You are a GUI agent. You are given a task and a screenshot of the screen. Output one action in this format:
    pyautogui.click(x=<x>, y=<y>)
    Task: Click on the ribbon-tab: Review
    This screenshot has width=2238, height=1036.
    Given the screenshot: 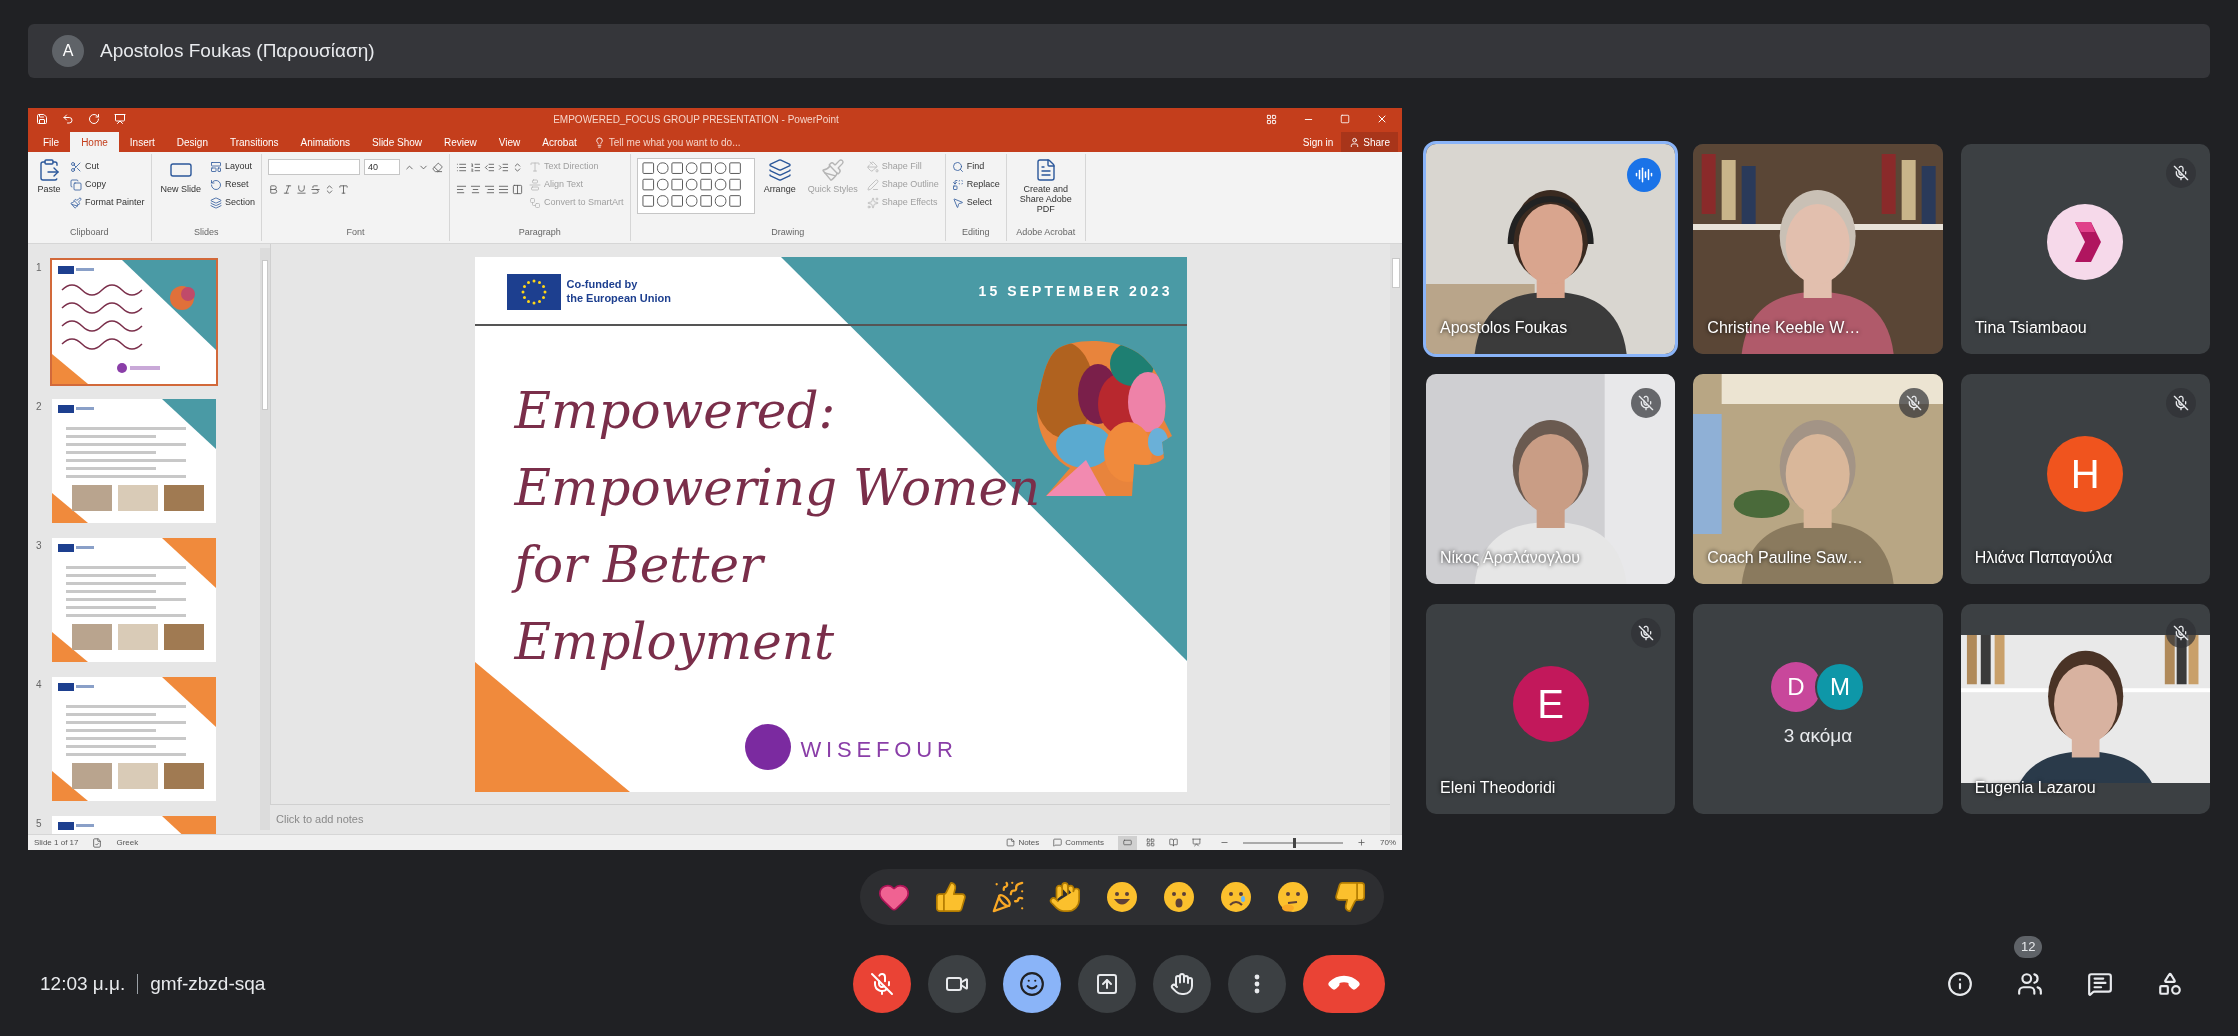 What is the action you would take?
    pyautogui.click(x=460, y=142)
    